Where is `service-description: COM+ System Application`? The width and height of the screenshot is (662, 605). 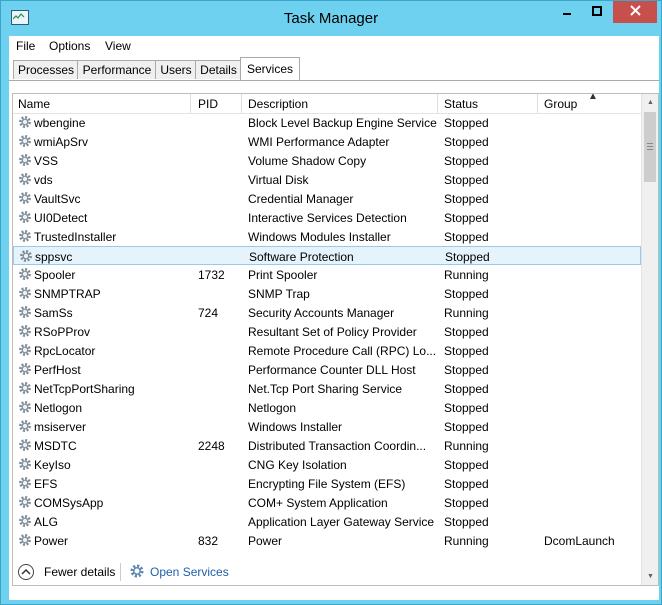
service-description: COM+ System Application is located at coordinates (318, 503).